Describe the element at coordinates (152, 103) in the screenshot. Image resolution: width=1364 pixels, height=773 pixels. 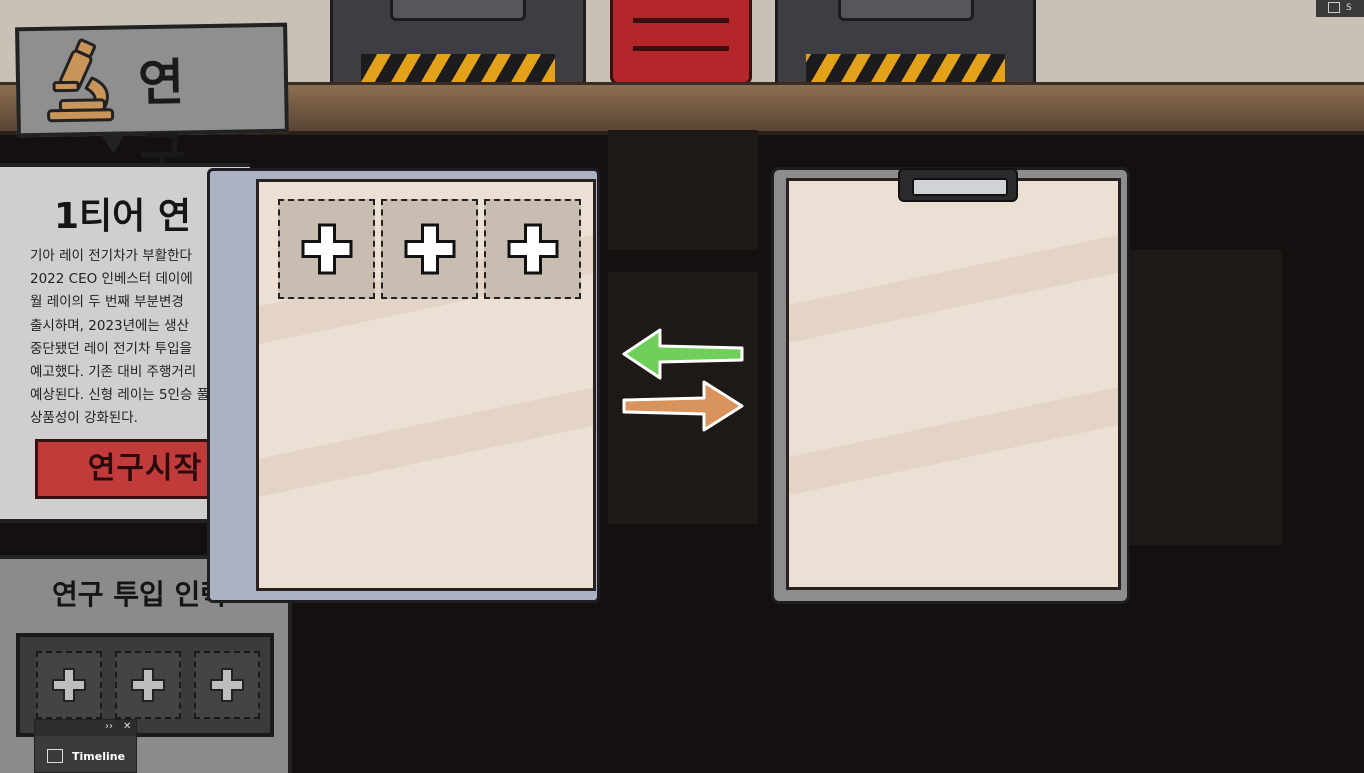
I see `title-plate: 연 구` at that location.